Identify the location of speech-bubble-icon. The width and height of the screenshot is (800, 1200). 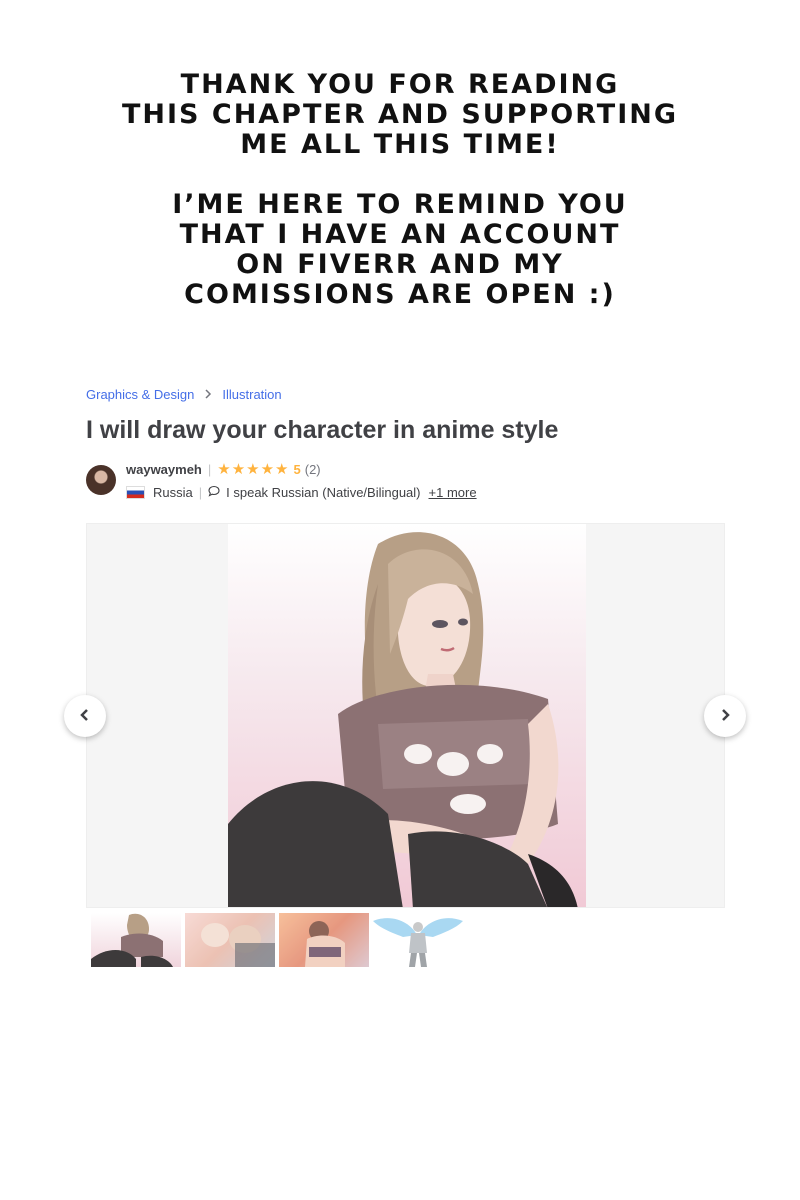
(214, 492).